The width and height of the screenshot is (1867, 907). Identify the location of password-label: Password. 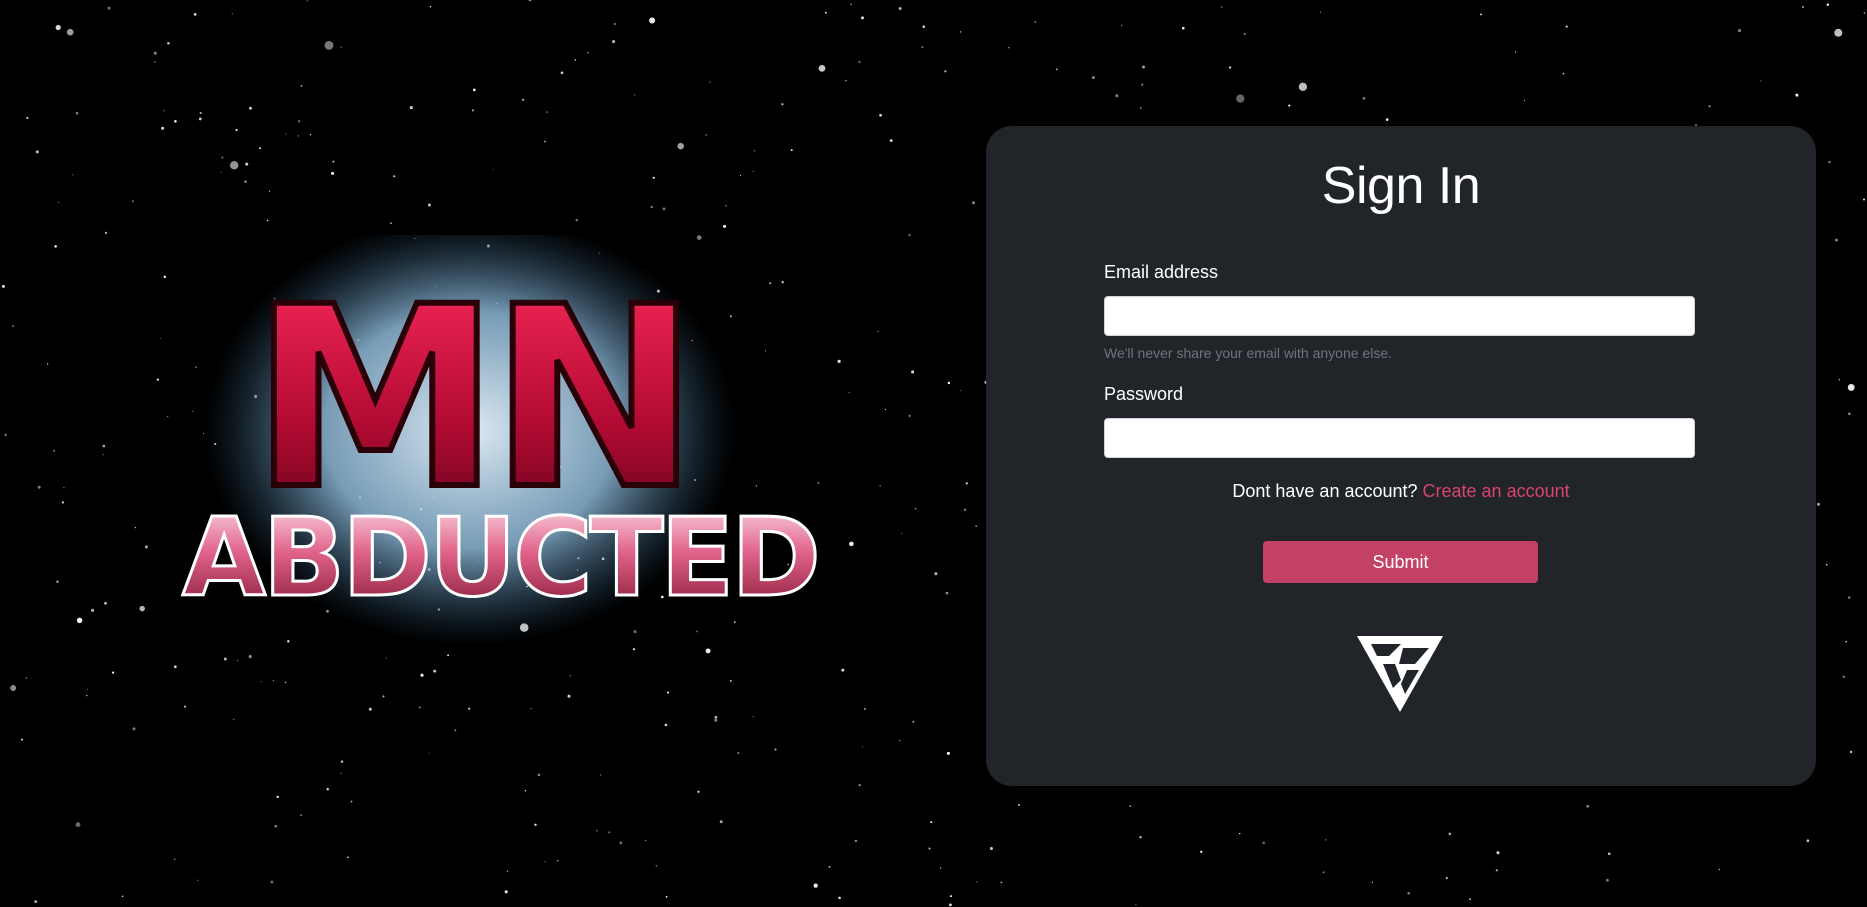
(1144, 394).